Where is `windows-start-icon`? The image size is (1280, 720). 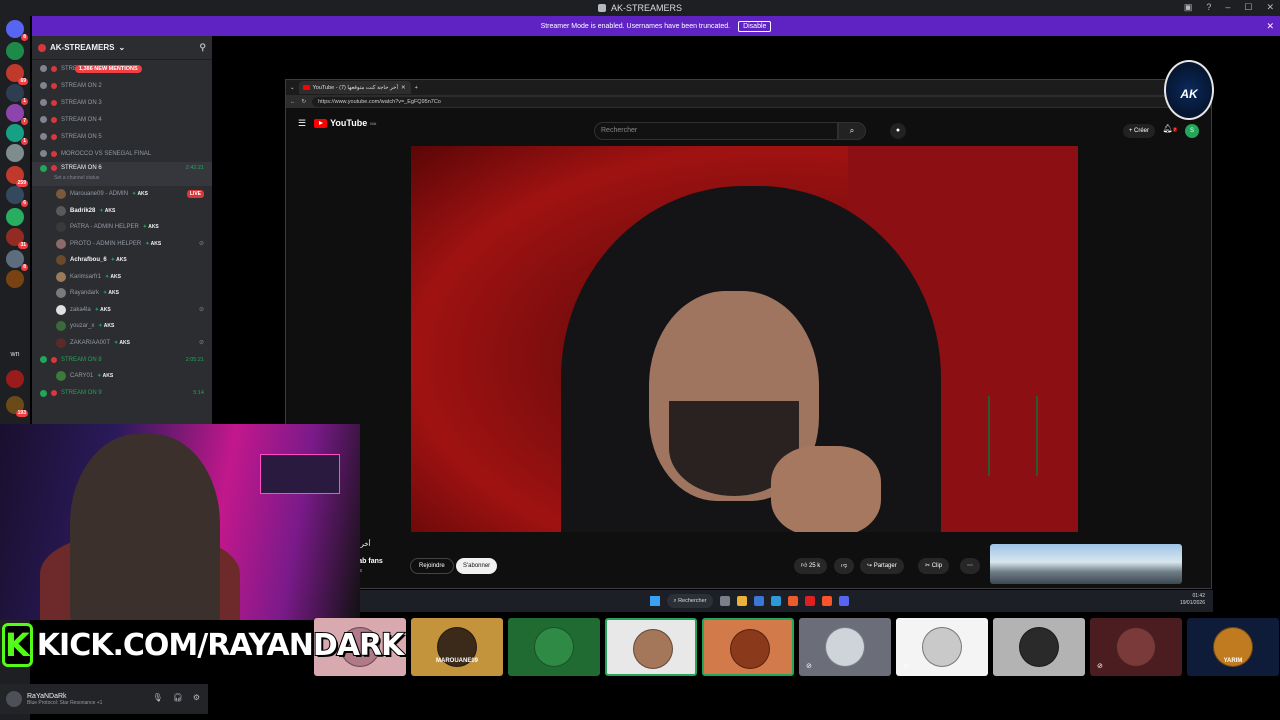 windows-start-icon is located at coordinates (655, 601).